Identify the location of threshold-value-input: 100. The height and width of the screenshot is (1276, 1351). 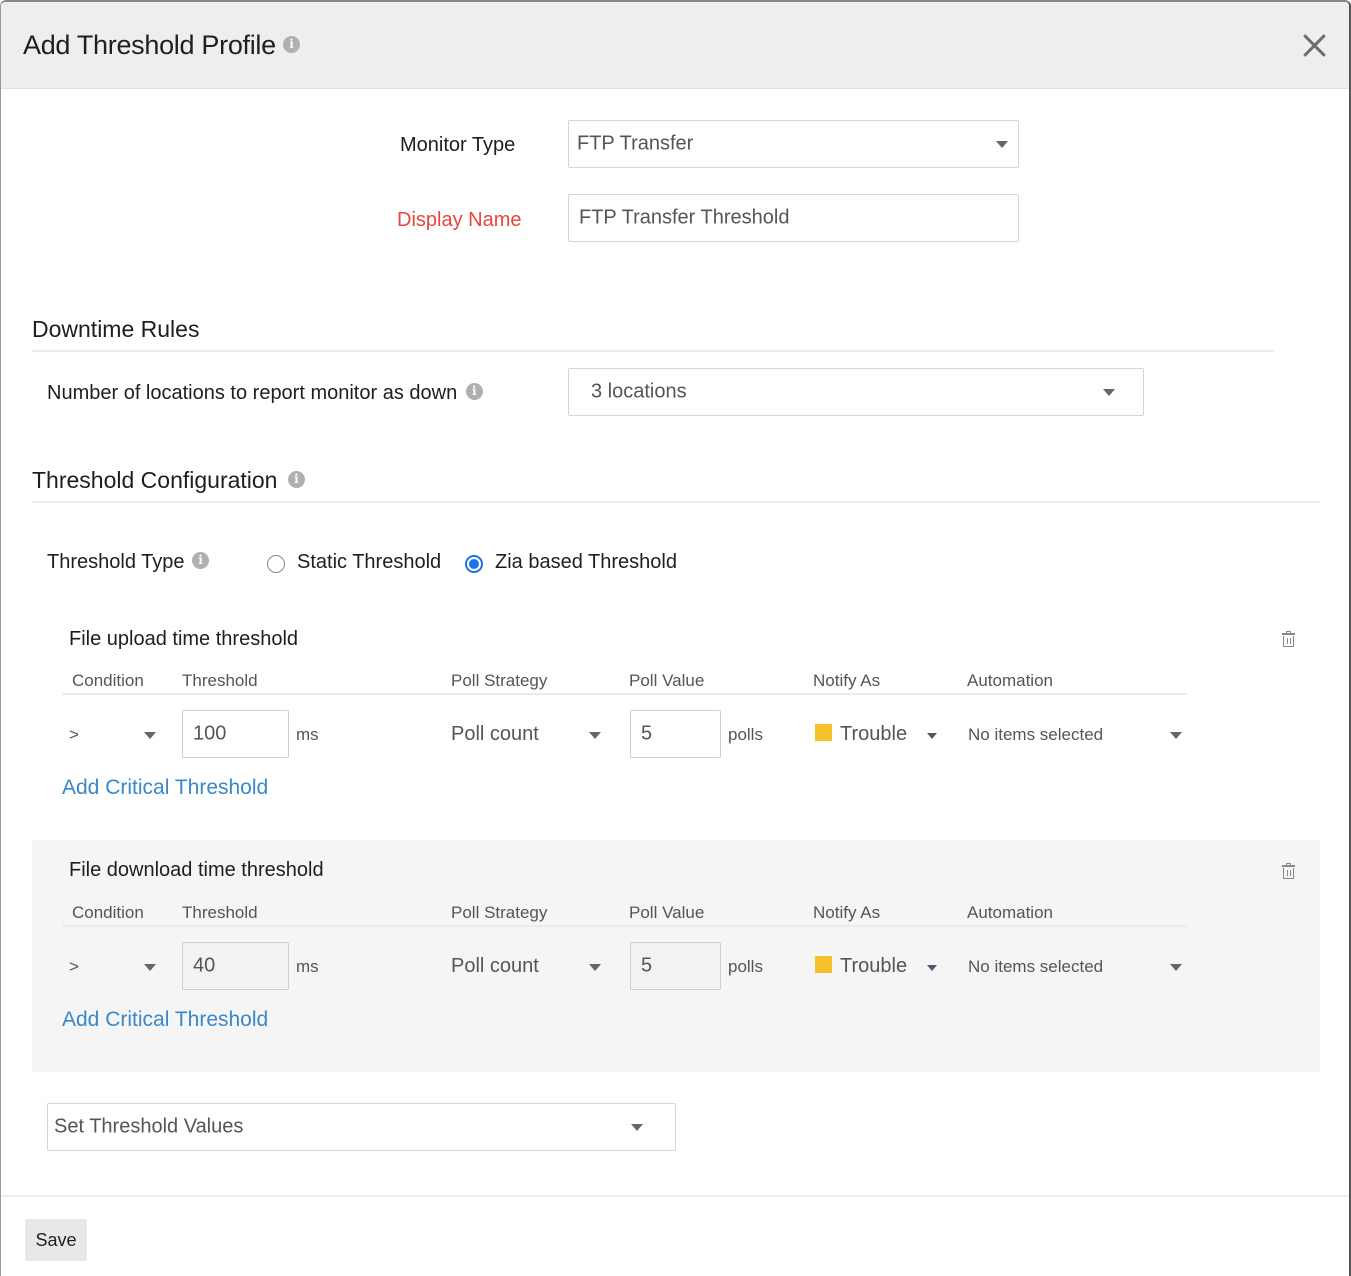
(235, 734).